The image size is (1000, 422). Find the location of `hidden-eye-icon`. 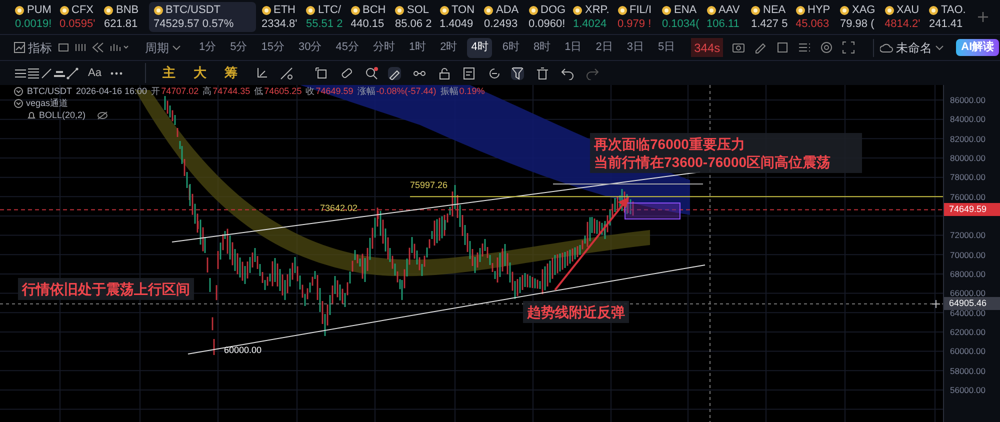

hidden-eye-icon is located at coordinates (102, 115).